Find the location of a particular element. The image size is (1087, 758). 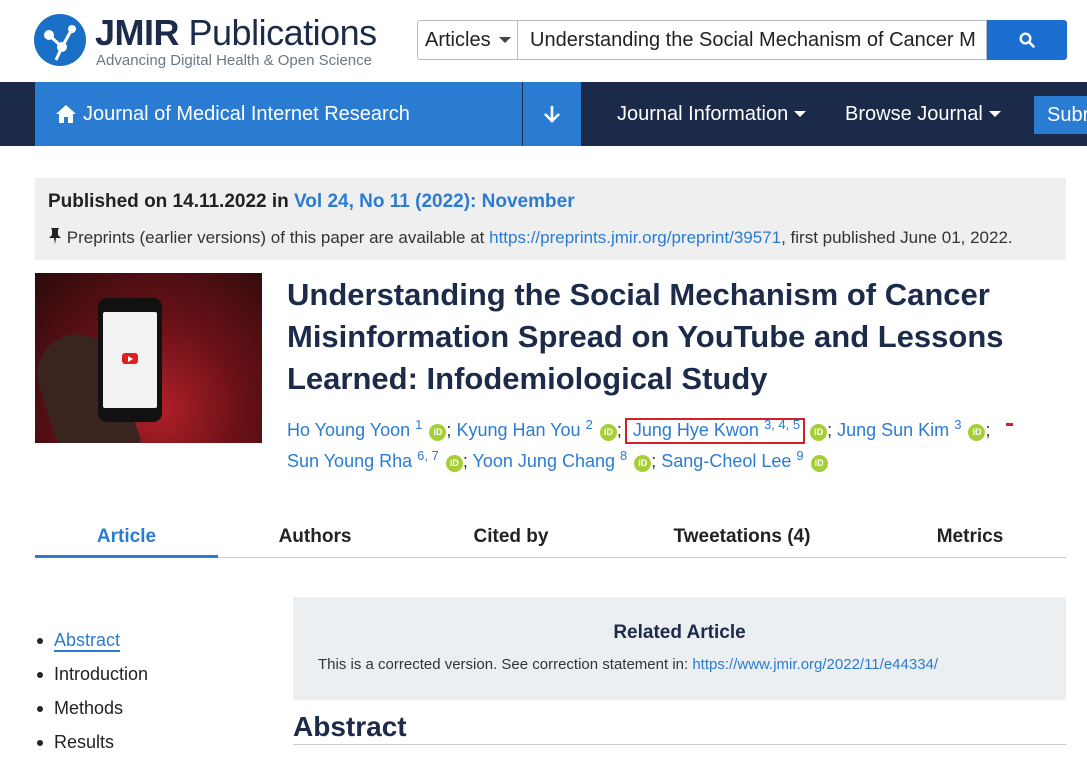

author-link: Kyung Han You 2 is located at coordinates (524, 428).